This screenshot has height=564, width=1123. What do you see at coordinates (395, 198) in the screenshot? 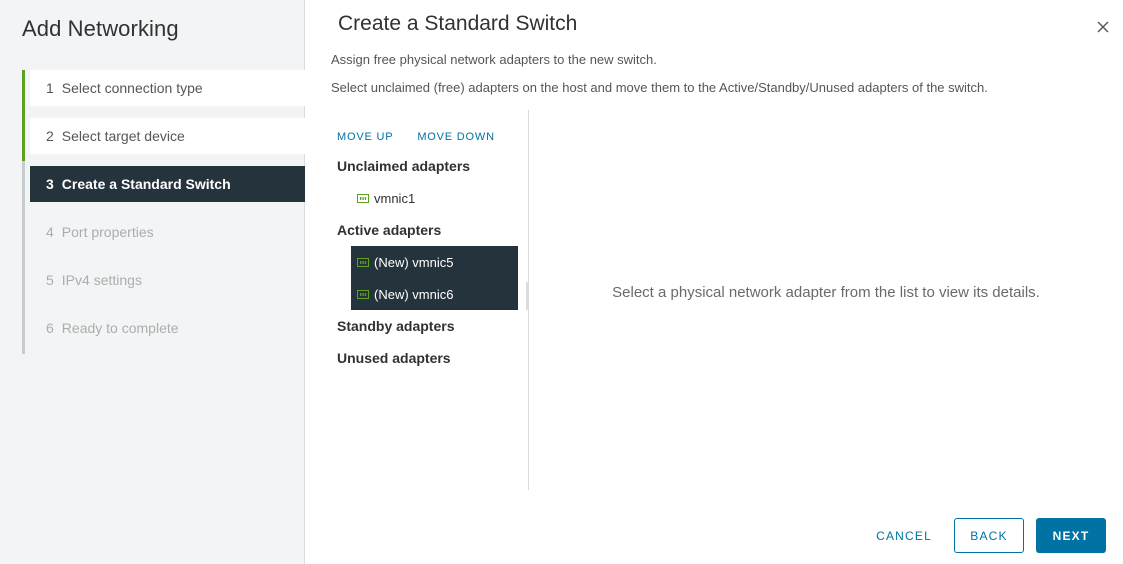
I see `adapter-name: vmnic1` at bounding box center [395, 198].